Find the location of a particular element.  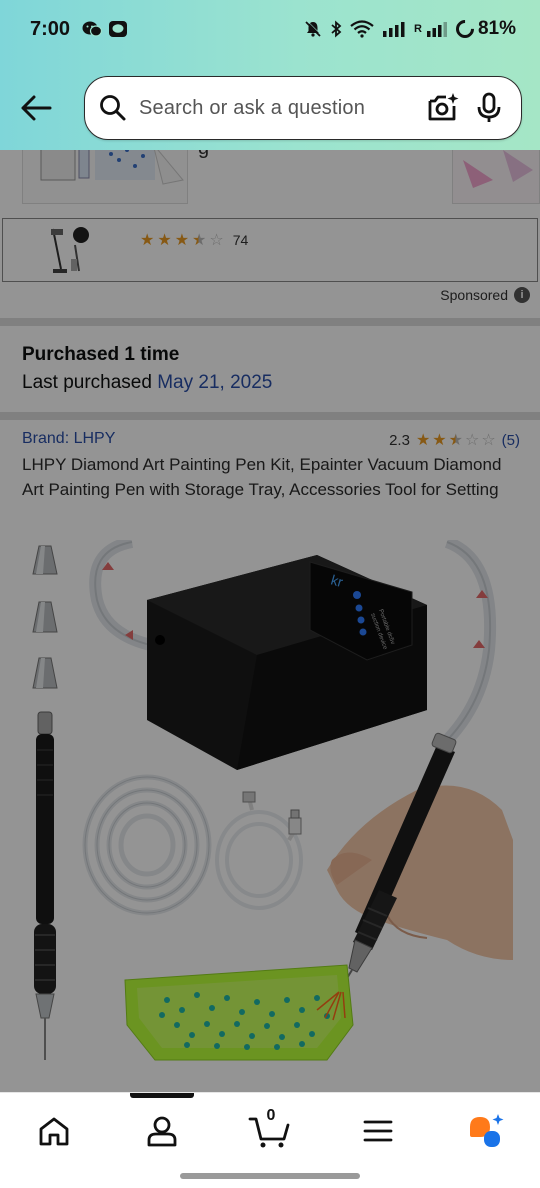

last-purchased: Last purchased May 21, 2025 is located at coordinates (147, 383).